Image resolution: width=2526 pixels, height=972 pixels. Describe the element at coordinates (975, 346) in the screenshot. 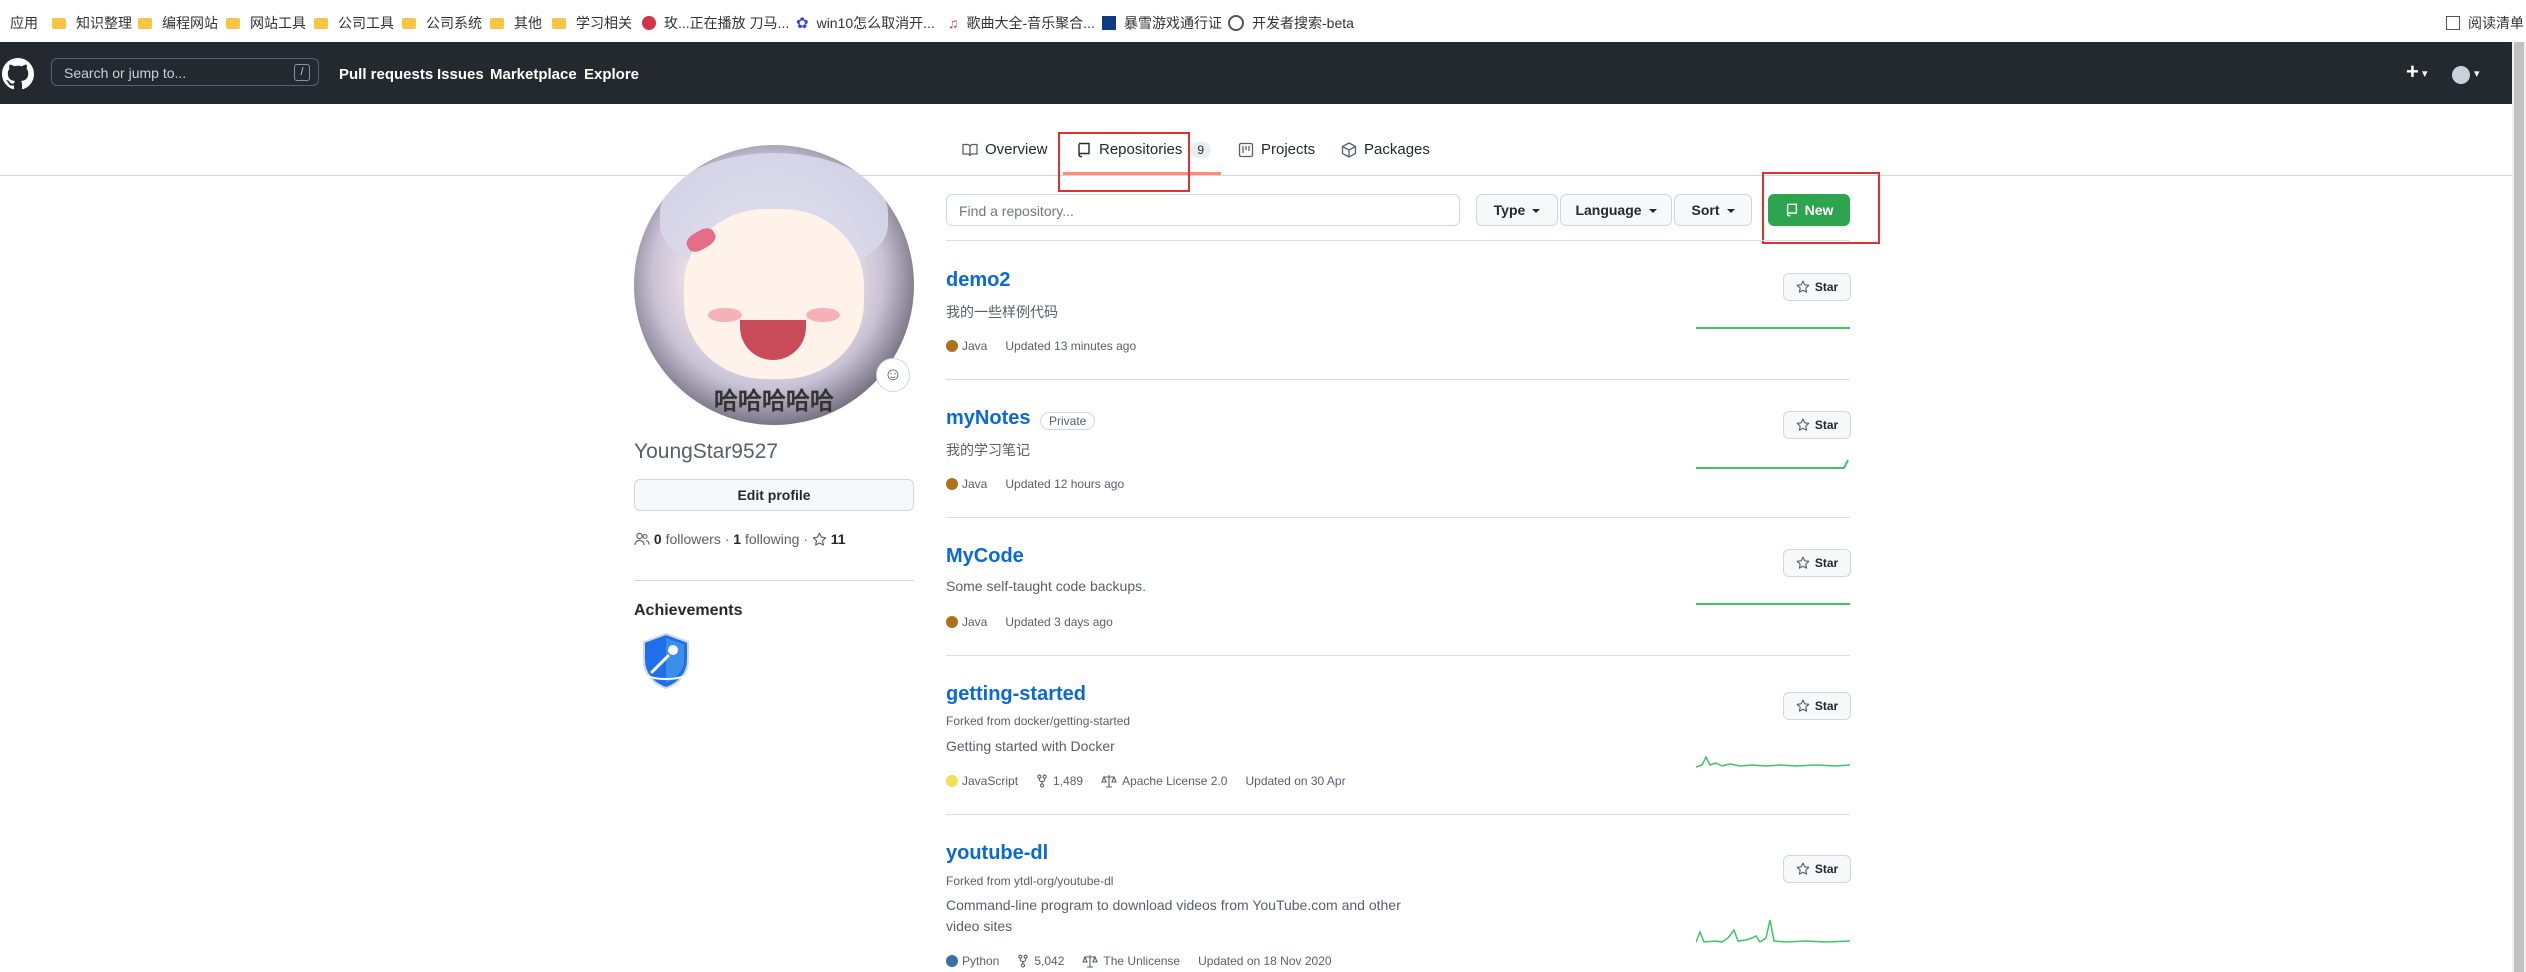

I see `repo-language: Java` at that location.